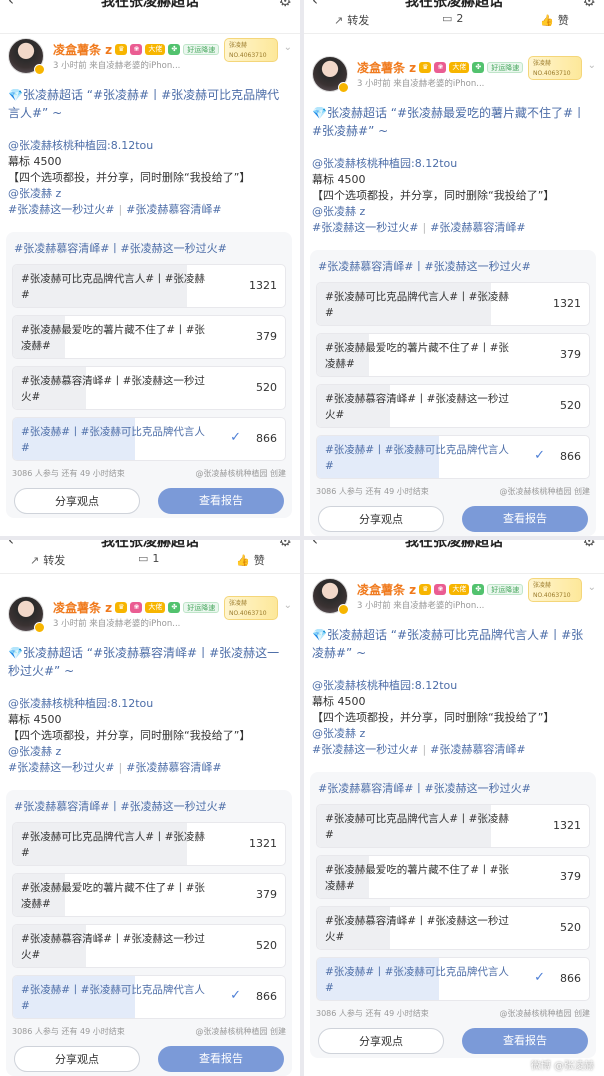  I want to click on tag-row: #张凌赫这一秒过火# | #张凌赫慕容清峄#, so click(453, 228).